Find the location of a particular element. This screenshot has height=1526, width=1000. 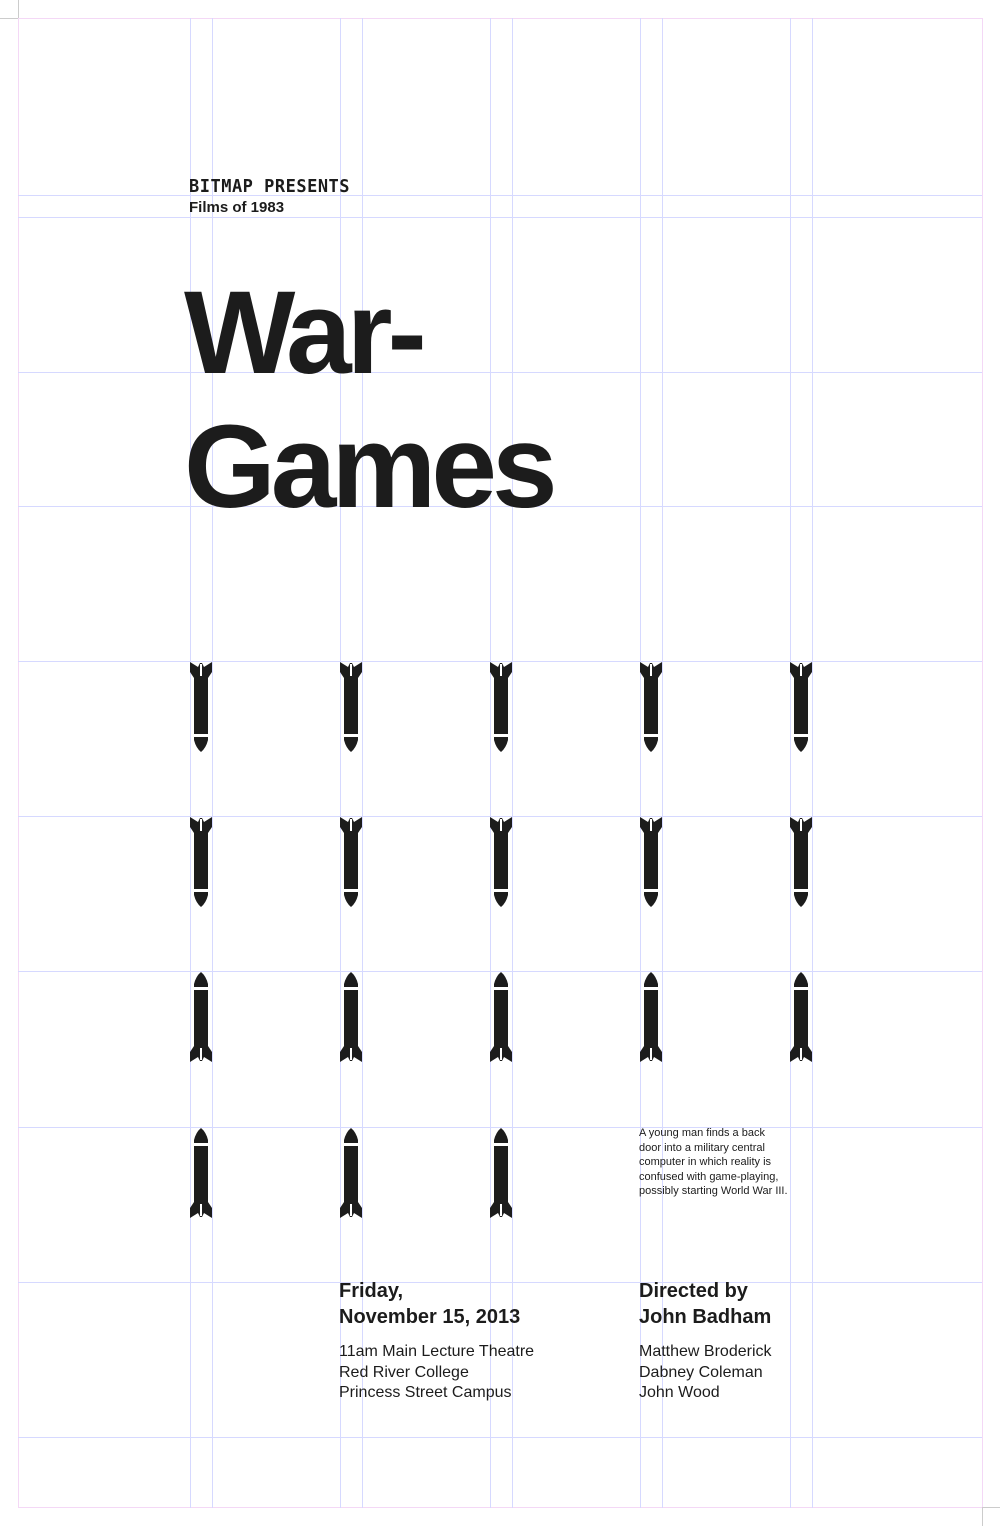

cast-member: Dabney Coleman is located at coordinates (701, 1372).